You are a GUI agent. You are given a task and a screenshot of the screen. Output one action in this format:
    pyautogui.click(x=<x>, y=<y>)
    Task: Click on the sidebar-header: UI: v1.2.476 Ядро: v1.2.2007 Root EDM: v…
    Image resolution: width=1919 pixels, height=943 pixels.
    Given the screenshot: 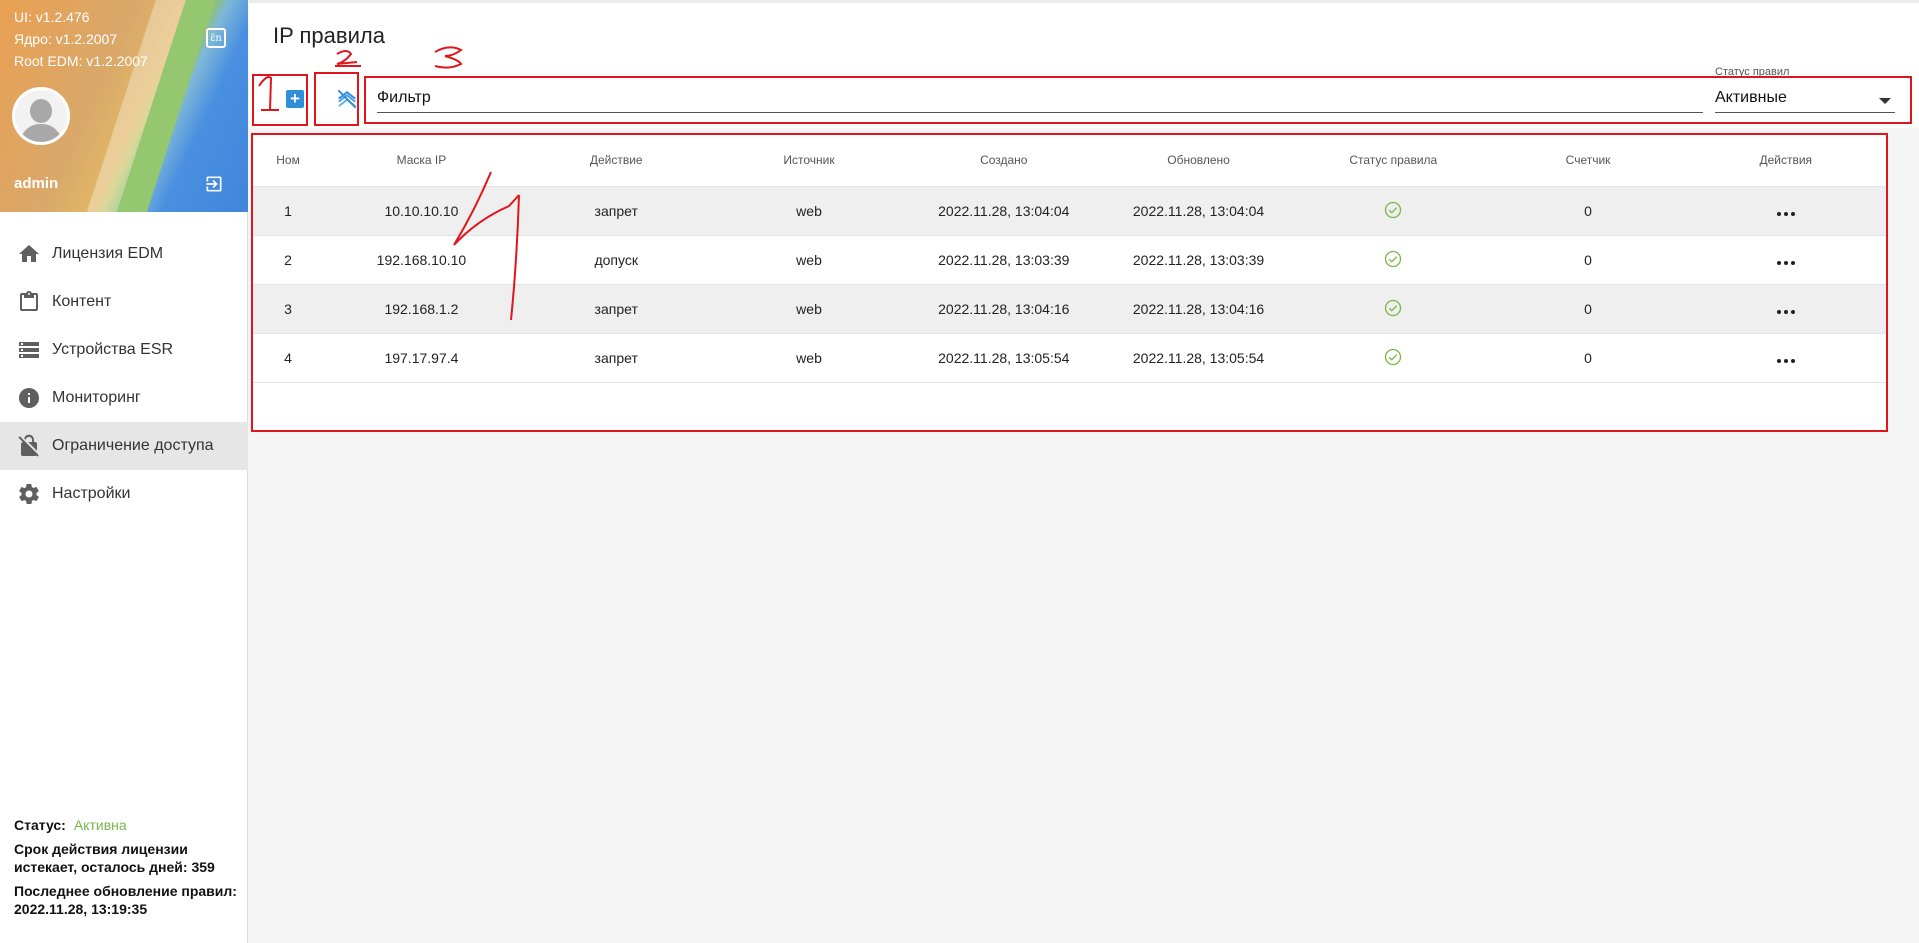 What is the action you would take?
    pyautogui.click(x=124, y=106)
    